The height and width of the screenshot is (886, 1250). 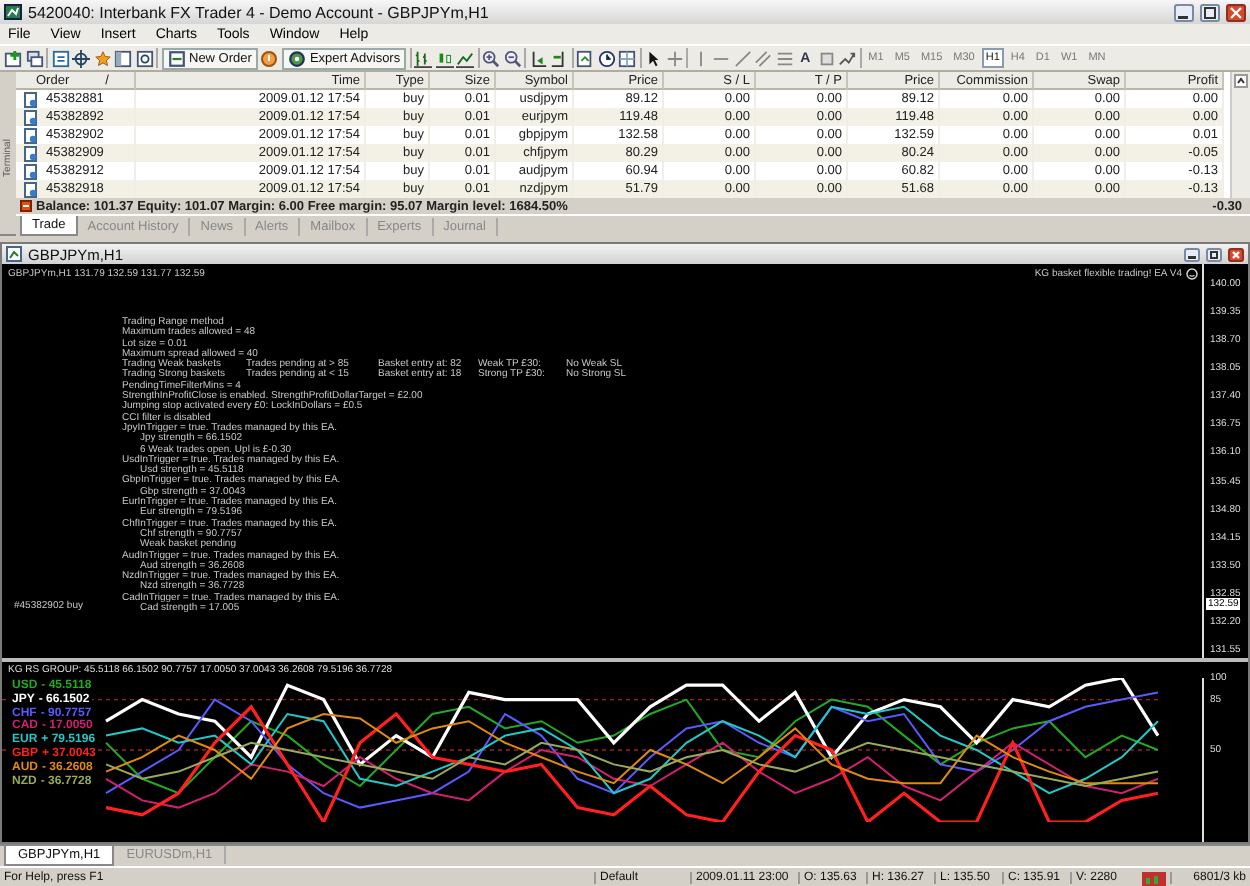 I want to click on panel-icon, so click(x=123, y=58).